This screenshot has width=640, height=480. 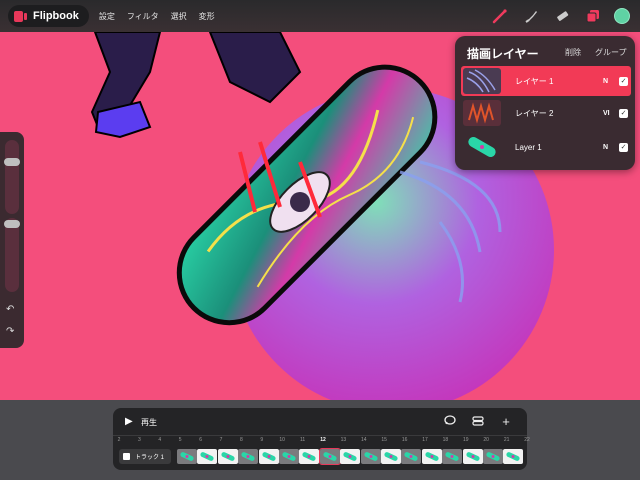 What do you see at coordinates (450, 421) in the screenshot?
I see `comment-icon` at bounding box center [450, 421].